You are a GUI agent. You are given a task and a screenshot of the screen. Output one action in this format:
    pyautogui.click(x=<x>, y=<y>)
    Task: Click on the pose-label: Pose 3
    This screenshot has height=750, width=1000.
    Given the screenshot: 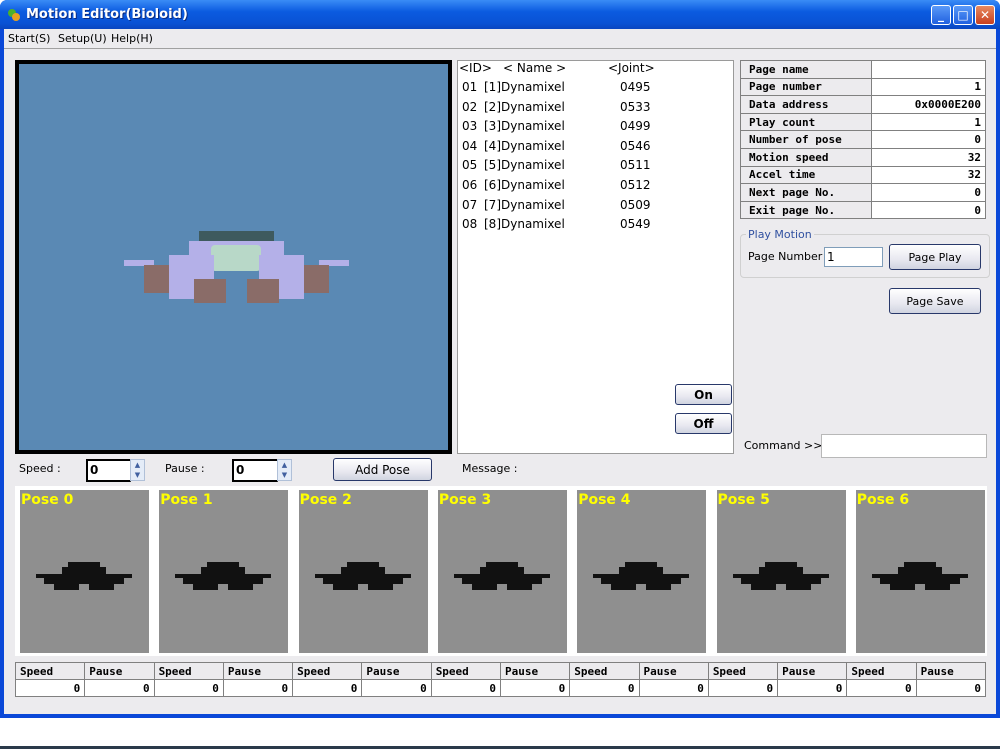 What is the action you would take?
    pyautogui.click(x=465, y=500)
    